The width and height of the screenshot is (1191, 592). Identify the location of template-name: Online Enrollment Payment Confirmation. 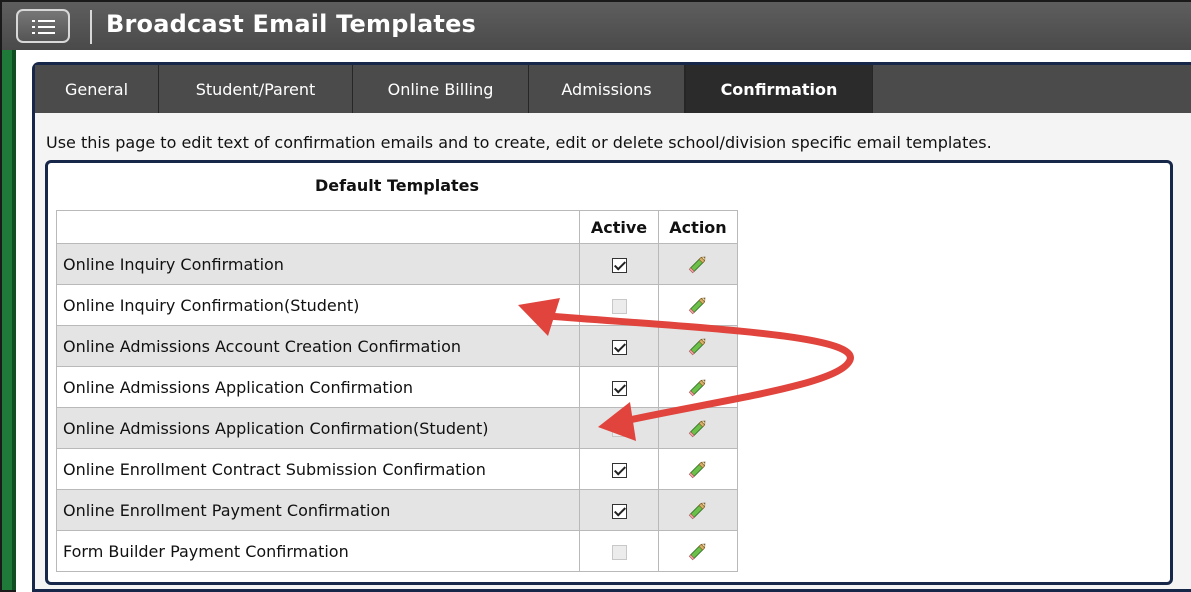
(318, 510).